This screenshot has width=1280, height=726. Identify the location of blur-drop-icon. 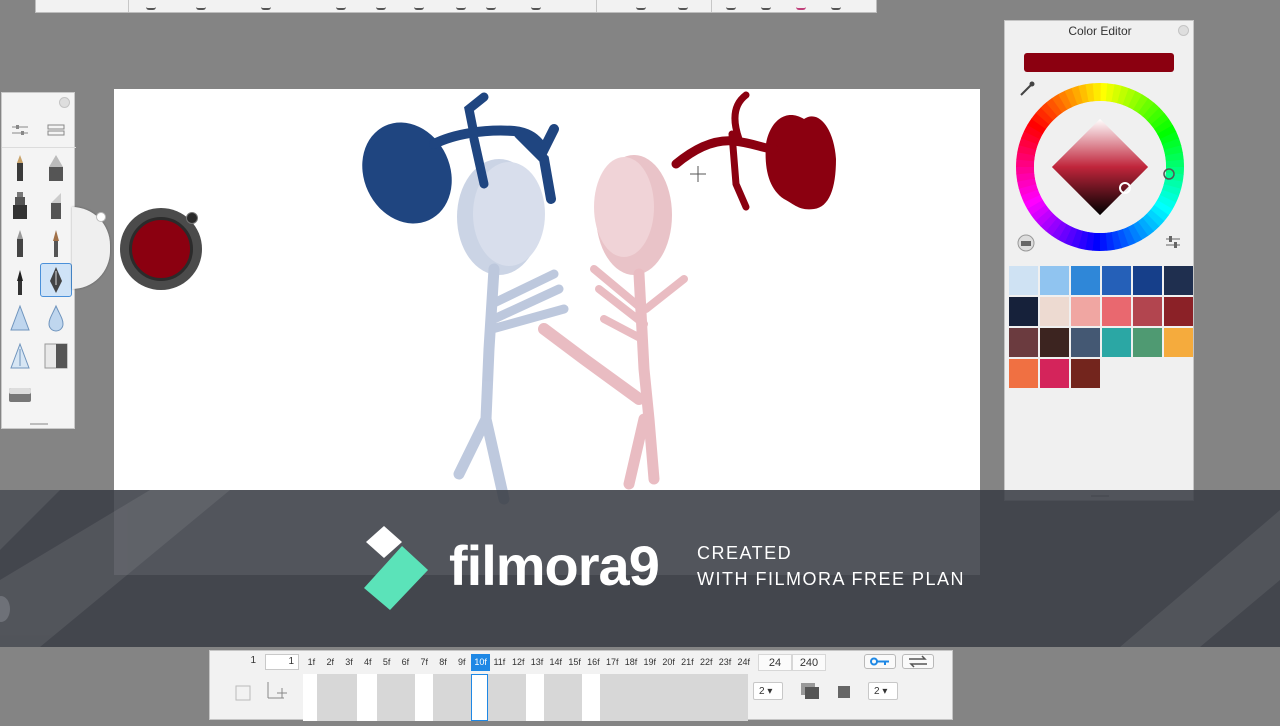
(56, 318).